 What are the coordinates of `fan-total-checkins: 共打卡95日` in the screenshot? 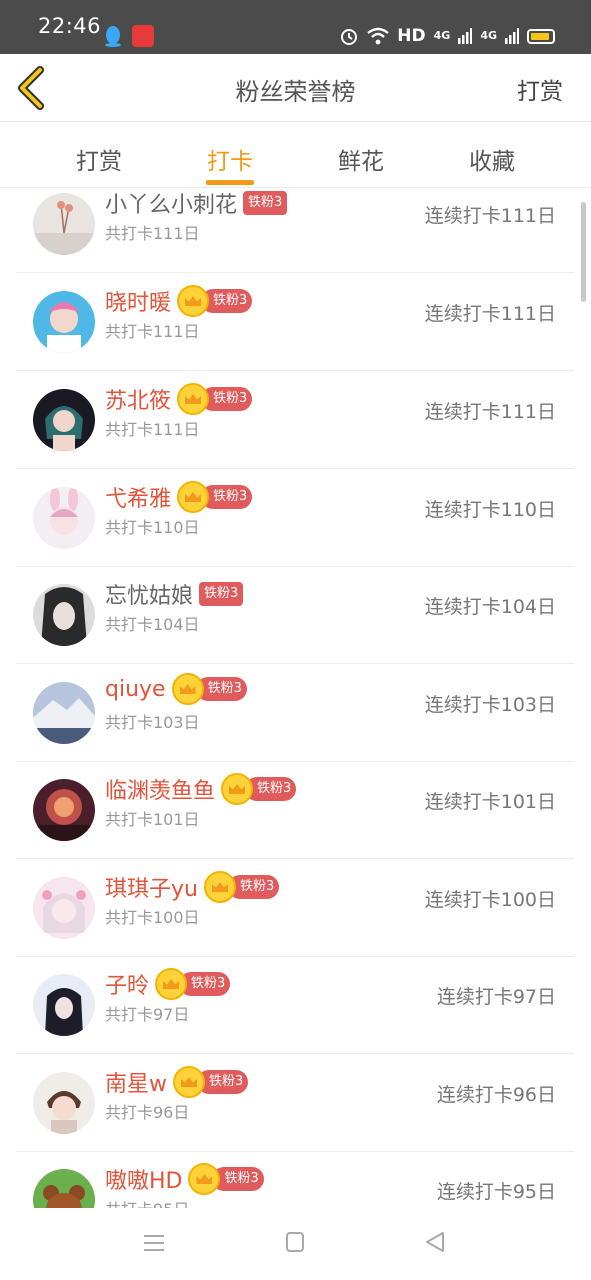 It's located at (147, 1202).